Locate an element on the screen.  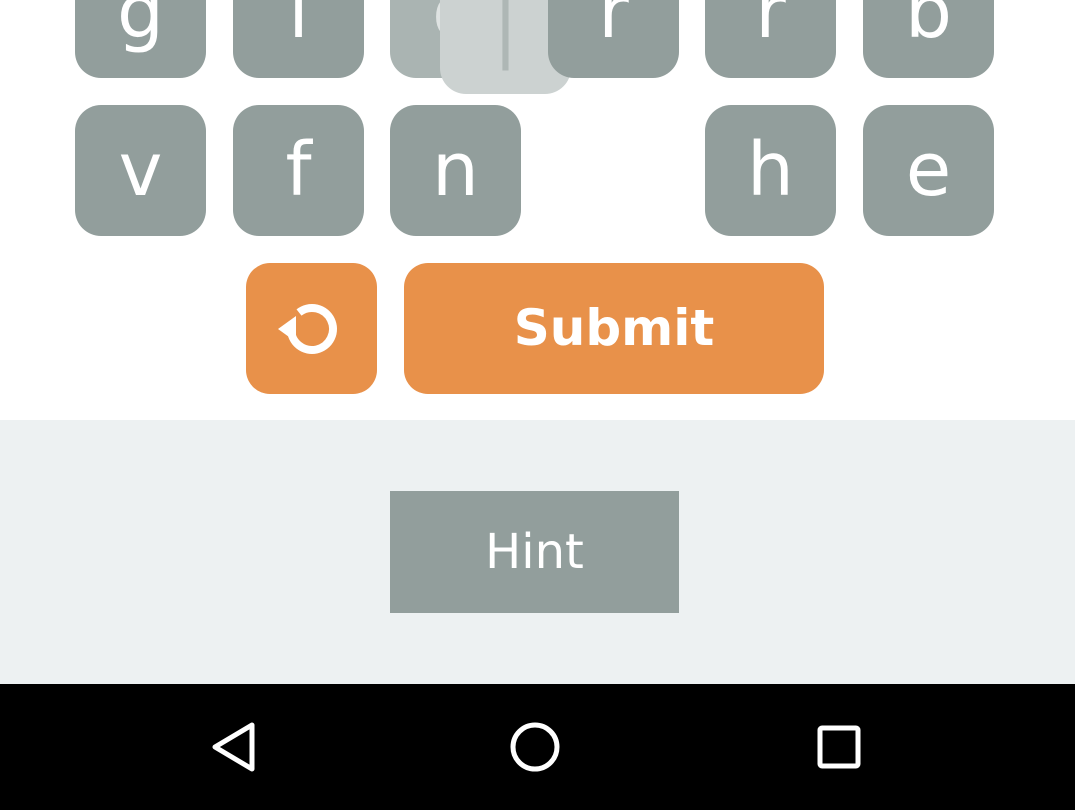
recents-button is located at coordinates (839, 747).